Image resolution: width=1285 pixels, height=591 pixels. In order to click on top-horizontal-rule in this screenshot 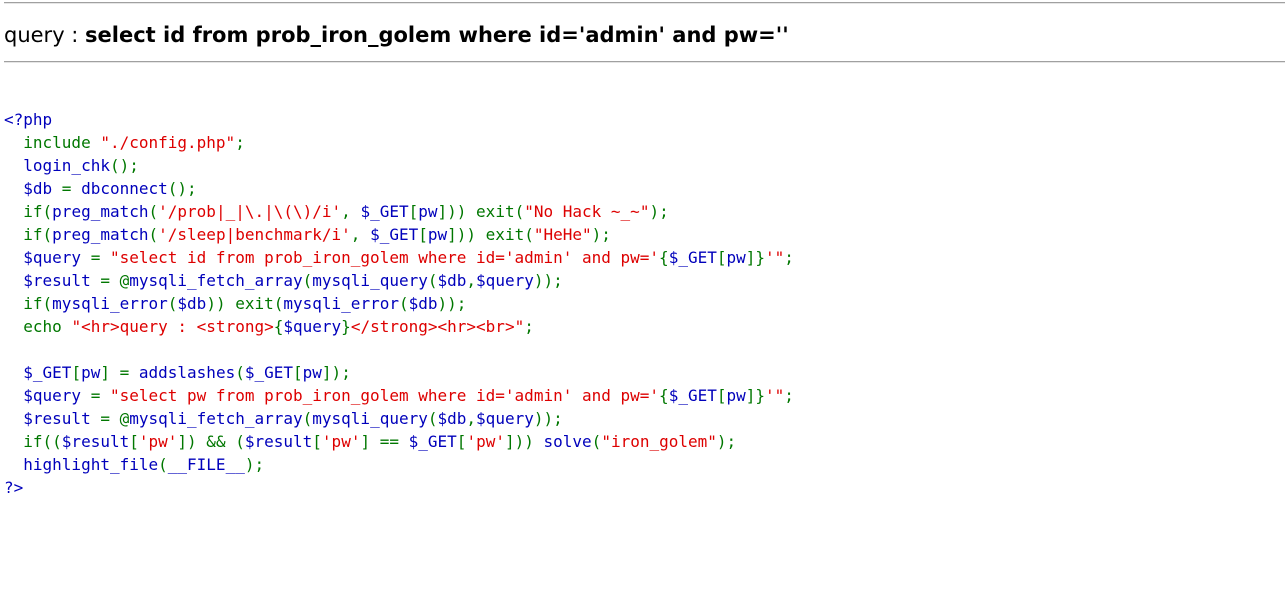, I will do `click(644, 3)`.